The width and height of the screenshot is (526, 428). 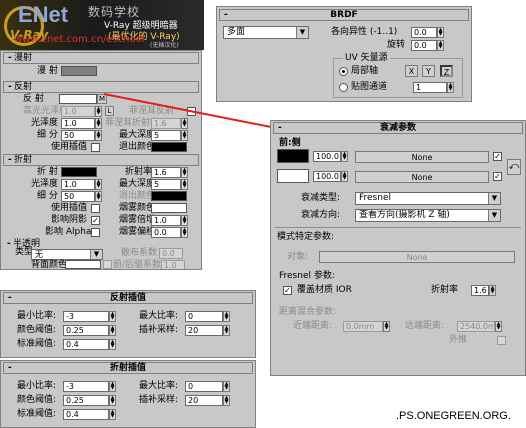 What do you see at coordinates (226, 330) in the screenshot?
I see `r-interp-samples-spinner: ▲ ▼` at bounding box center [226, 330].